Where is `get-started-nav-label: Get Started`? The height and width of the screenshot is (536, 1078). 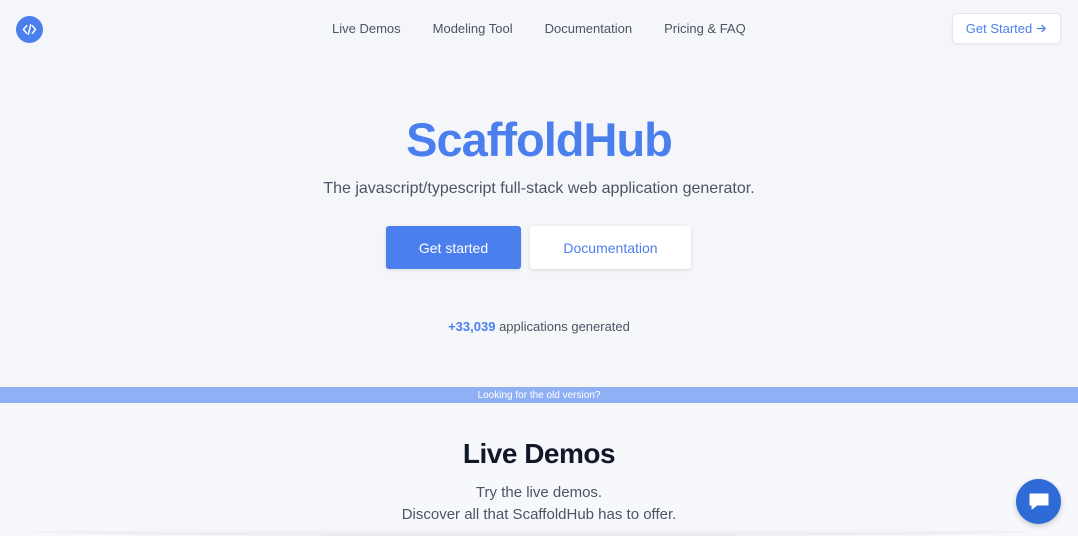
get-started-nav-label: Get Started is located at coordinates (999, 28).